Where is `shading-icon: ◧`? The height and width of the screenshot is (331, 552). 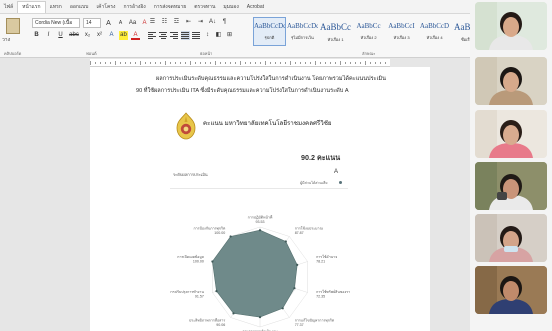
shading-icon: ◧ is located at coordinates (218, 35).